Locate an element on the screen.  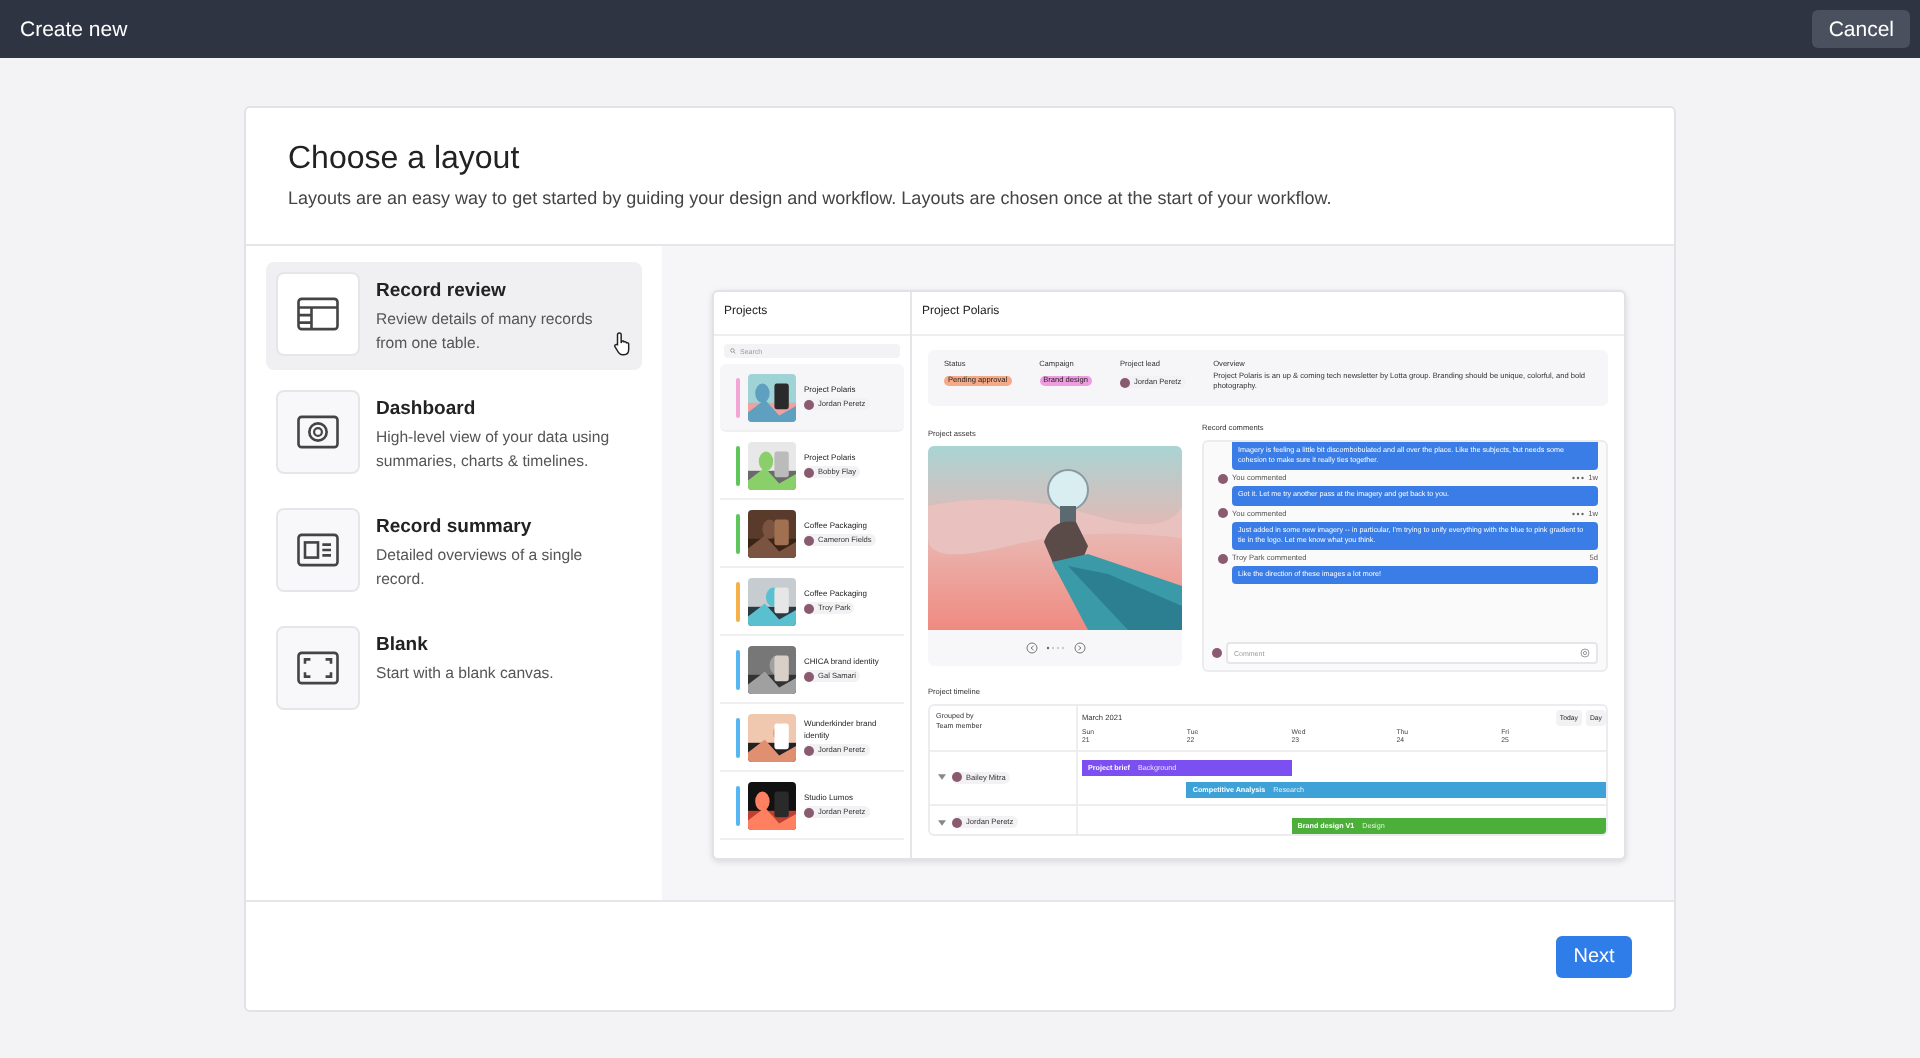
mention-icon is located at coordinates (1585, 653).